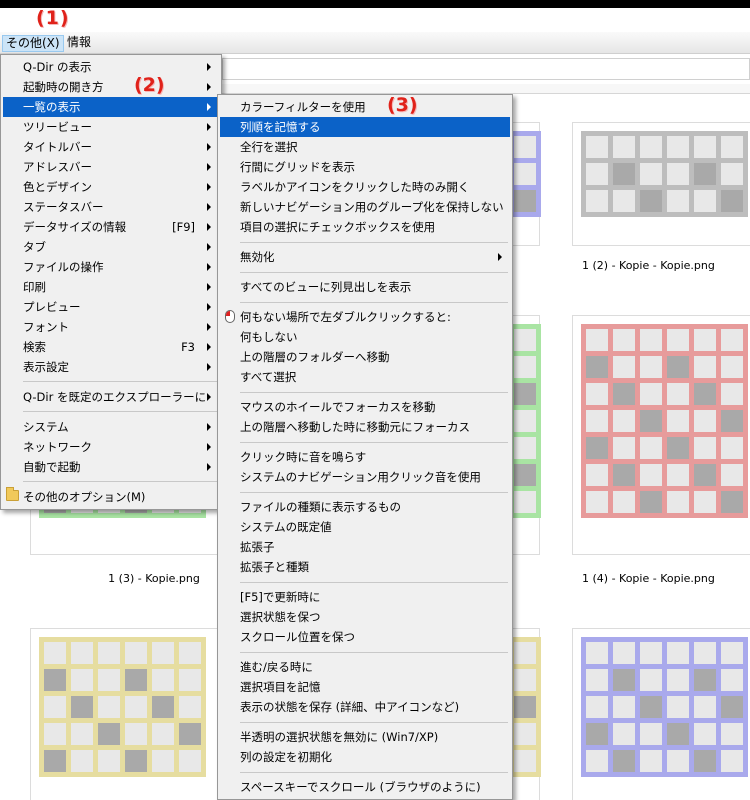 The width and height of the screenshot is (750, 800). What do you see at coordinates (111, 87) in the screenshot?
I see `menu-item: 起動時の開き方` at bounding box center [111, 87].